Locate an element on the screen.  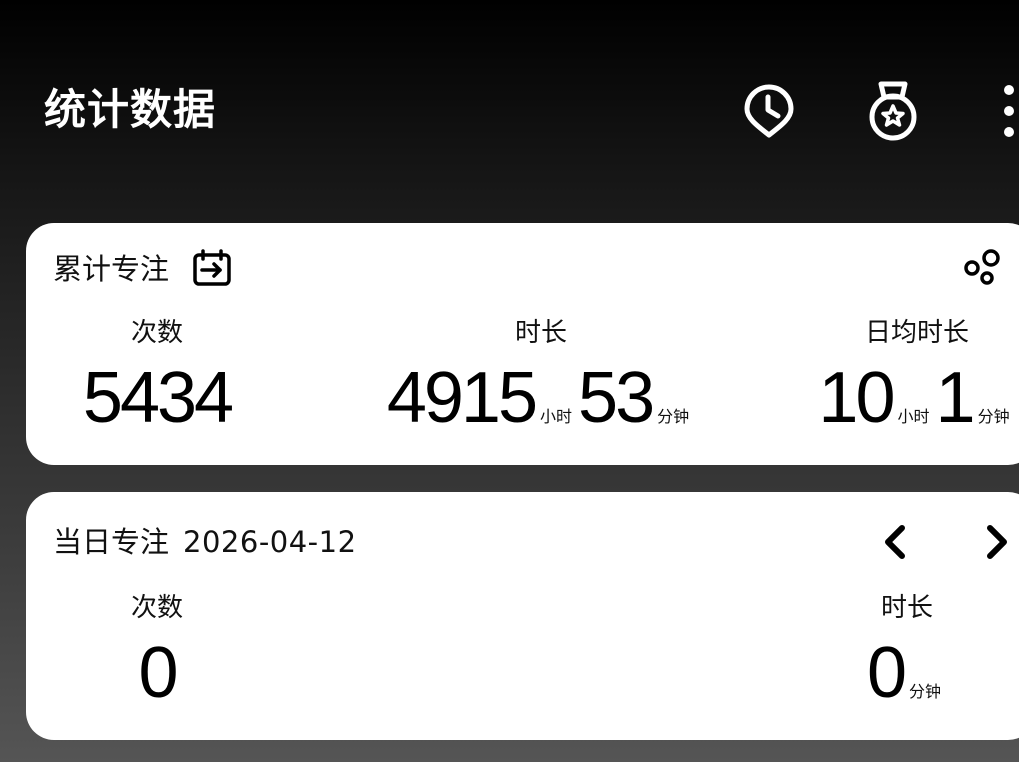
stat-total-count: 次数 5434 is located at coordinates (158, 377).